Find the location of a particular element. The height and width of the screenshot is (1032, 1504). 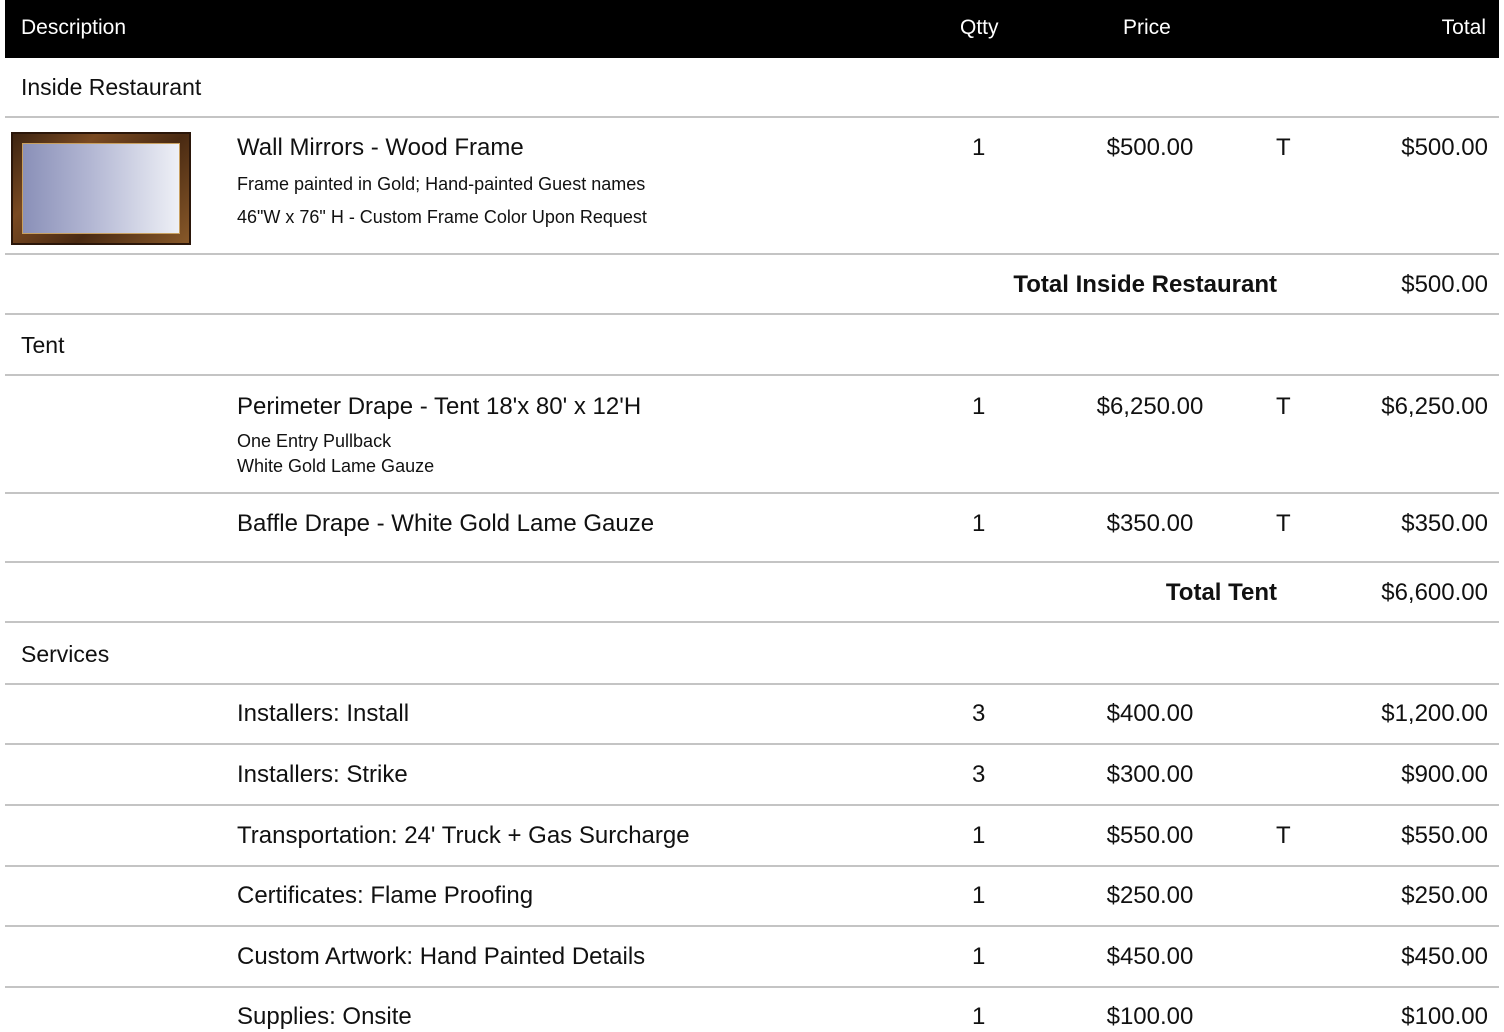

item-price: $250.00 is located at coordinates (1150, 895).